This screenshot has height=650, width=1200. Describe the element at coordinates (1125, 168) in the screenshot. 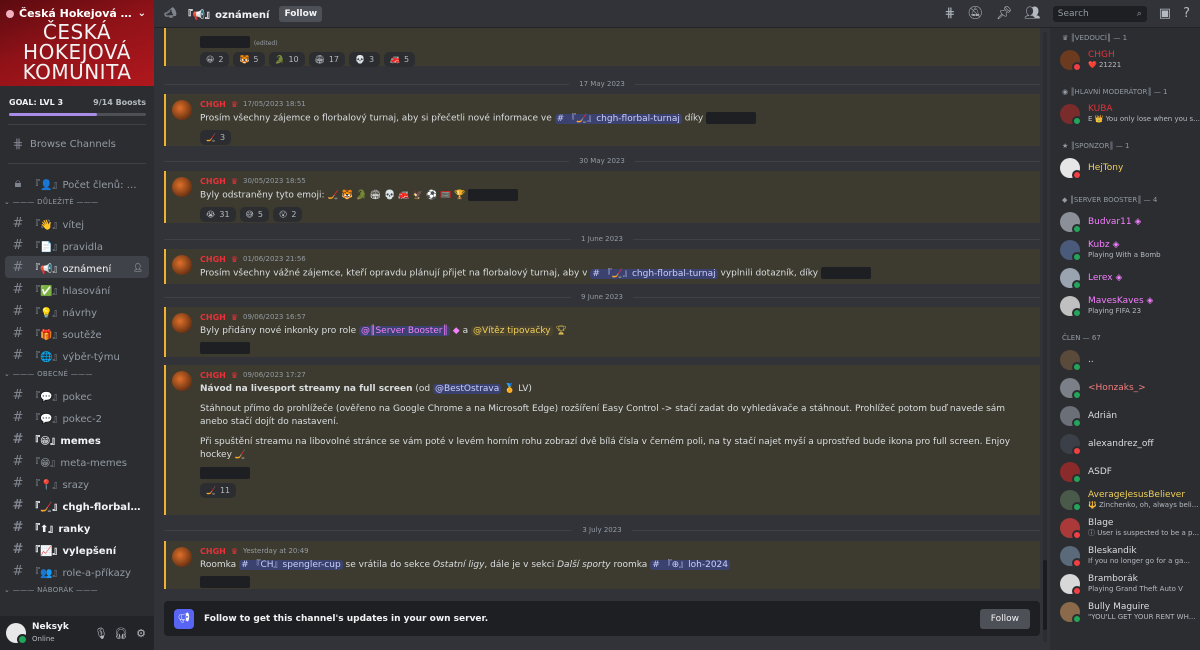

I see `member-item: HejTony` at that location.